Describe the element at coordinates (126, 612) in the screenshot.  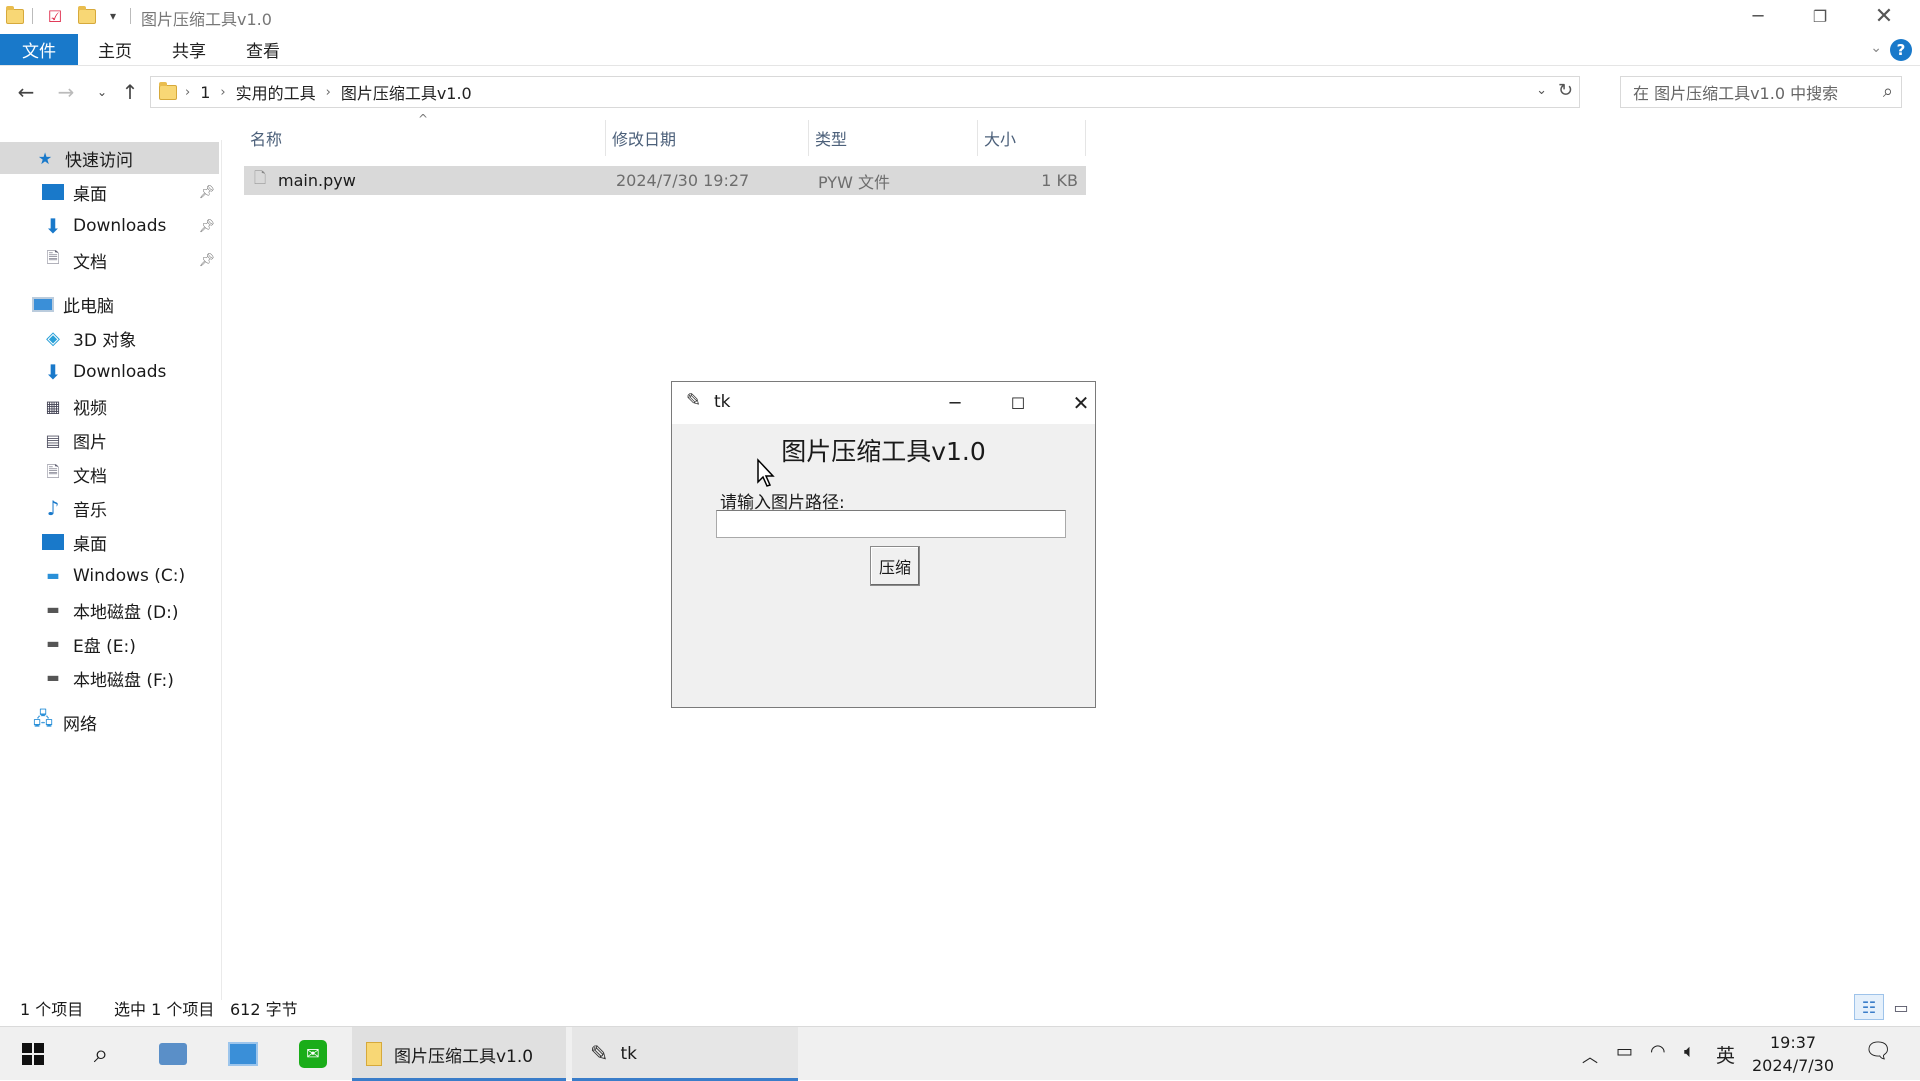
I see `sidebar-item-label: 本地磁盘 (D:)` at that location.